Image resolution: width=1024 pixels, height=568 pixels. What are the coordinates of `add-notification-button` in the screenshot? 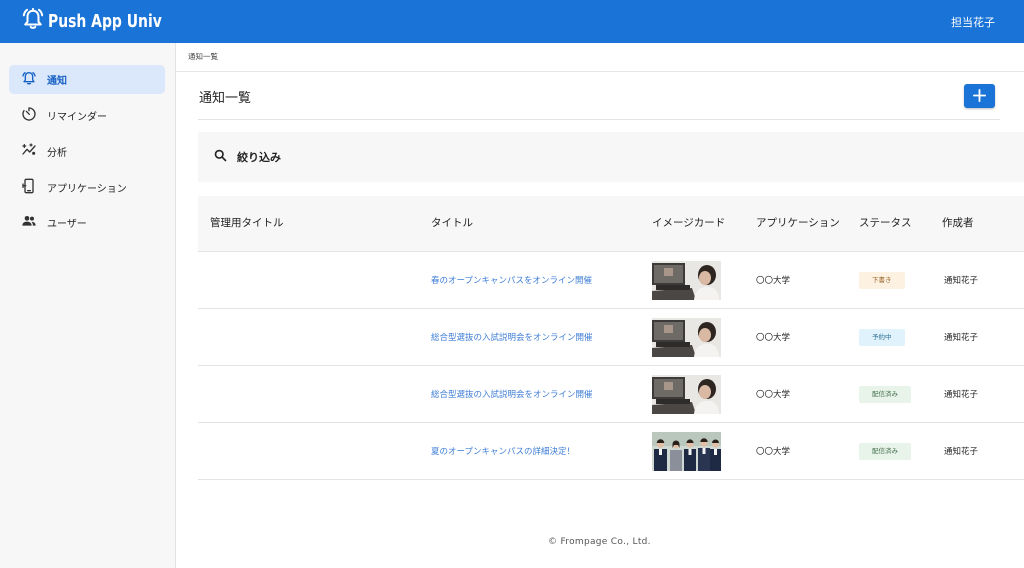 It's located at (979, 96).